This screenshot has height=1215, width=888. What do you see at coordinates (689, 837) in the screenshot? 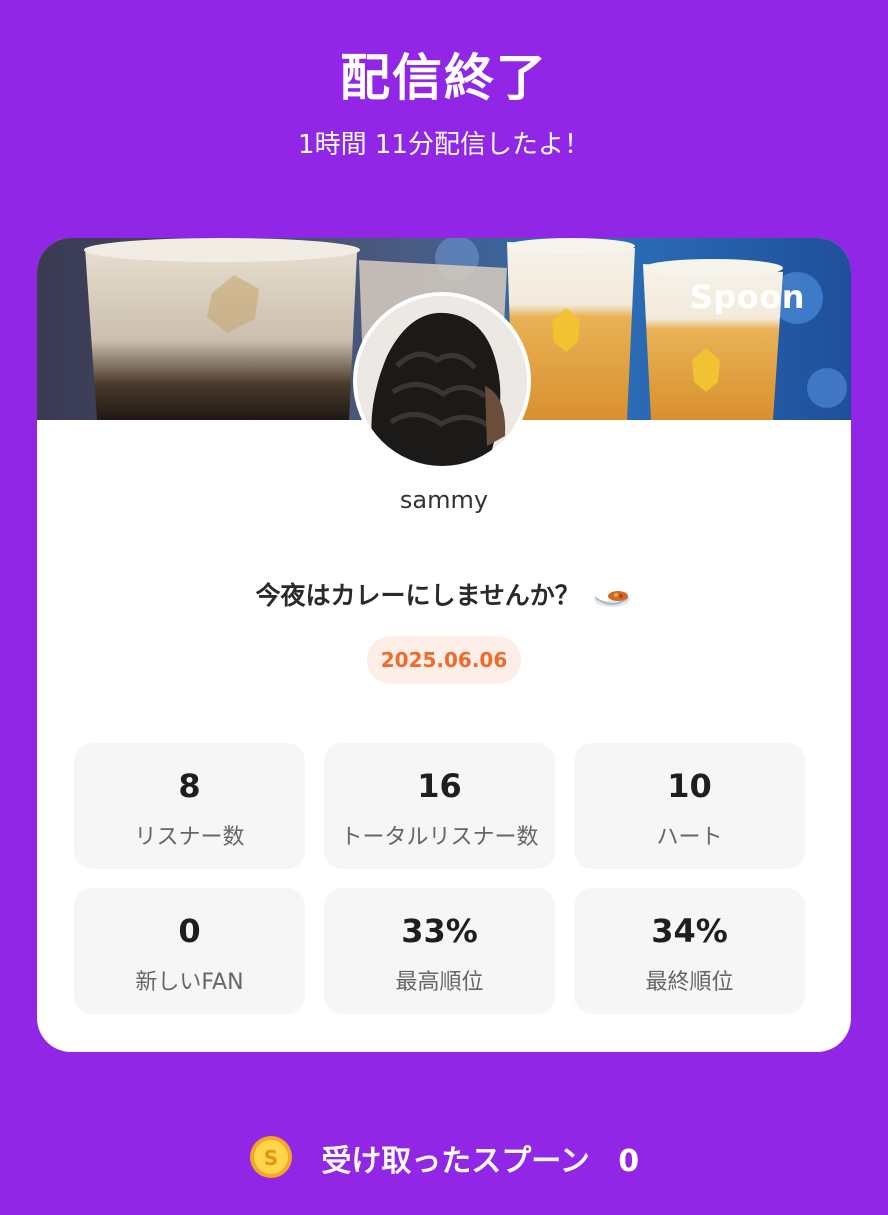
I see `stat-label: ハート` at bounding box center [689, 837].